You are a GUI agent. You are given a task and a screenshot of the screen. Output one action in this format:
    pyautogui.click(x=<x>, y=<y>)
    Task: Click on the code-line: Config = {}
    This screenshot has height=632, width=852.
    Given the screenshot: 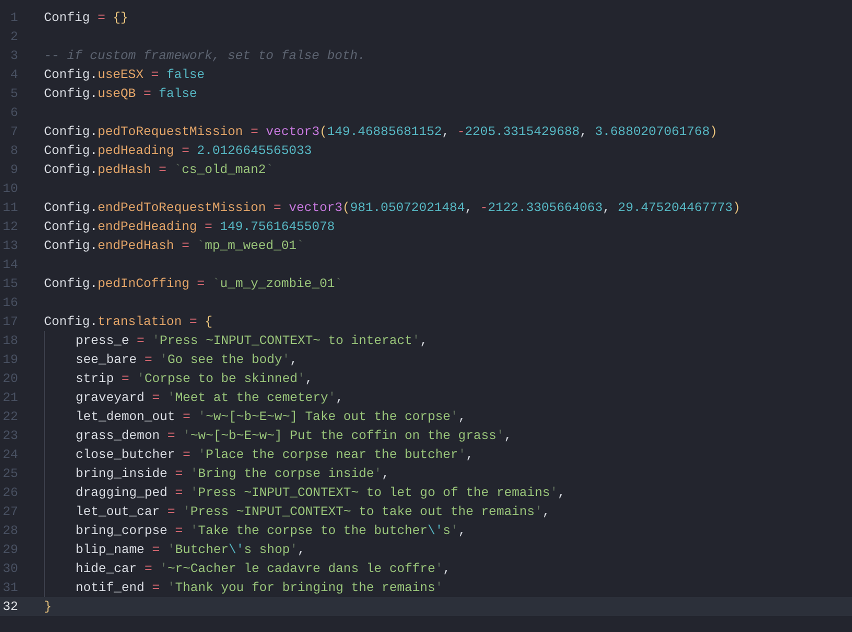 What is the action you would take?
    pyautogui.click(x=86, y=18)
    